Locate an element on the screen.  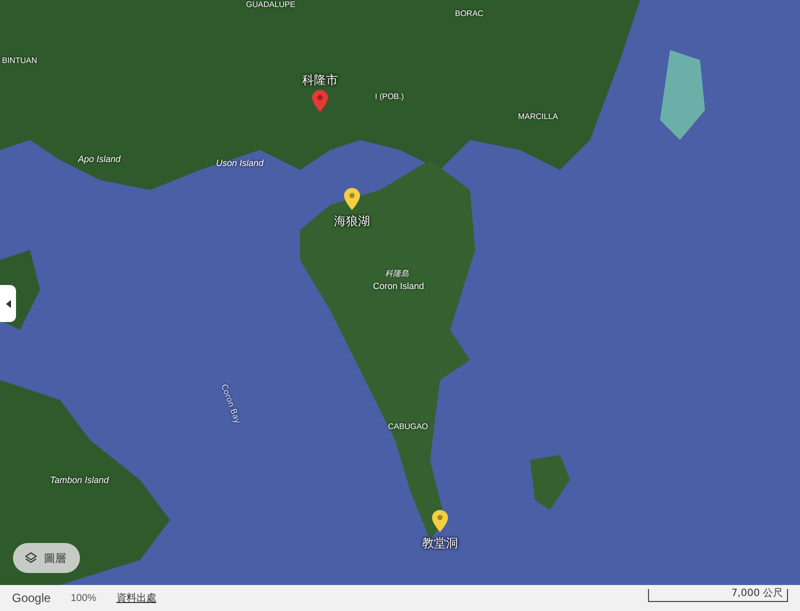
attribution-link: 資料出處 is located at coordinates (136, 598).